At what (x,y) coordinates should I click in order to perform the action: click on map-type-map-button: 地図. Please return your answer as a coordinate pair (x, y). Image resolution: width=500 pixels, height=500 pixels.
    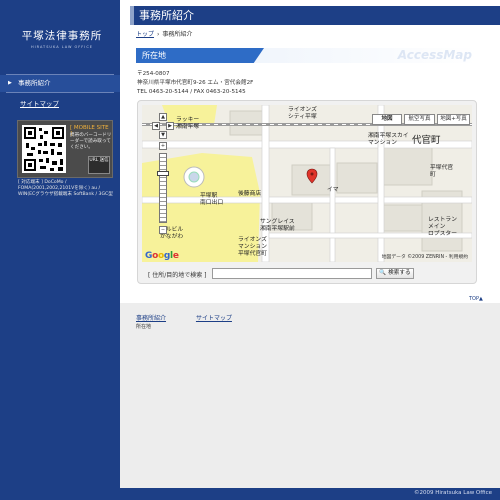
    Looking at the image, I should click on (387, 119).